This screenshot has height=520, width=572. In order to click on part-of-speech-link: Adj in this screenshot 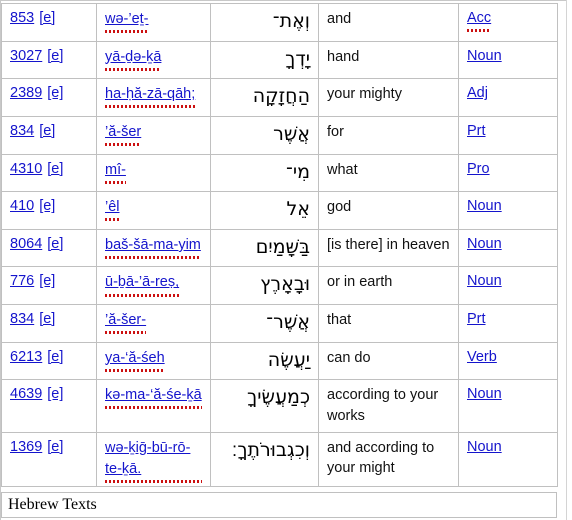, I will do `click(477, 93)`.